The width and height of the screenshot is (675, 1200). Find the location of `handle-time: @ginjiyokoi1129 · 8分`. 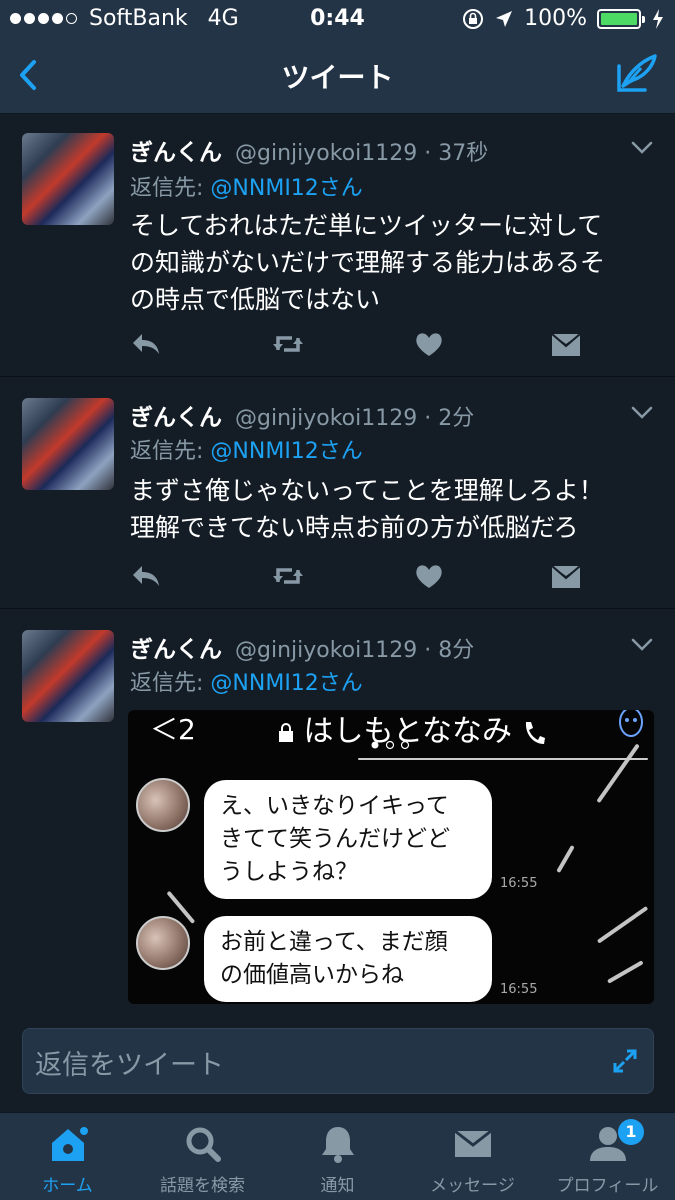

handle-time: @ginjiyokoi1129 · 8分 is located at coordinates (355, 650).